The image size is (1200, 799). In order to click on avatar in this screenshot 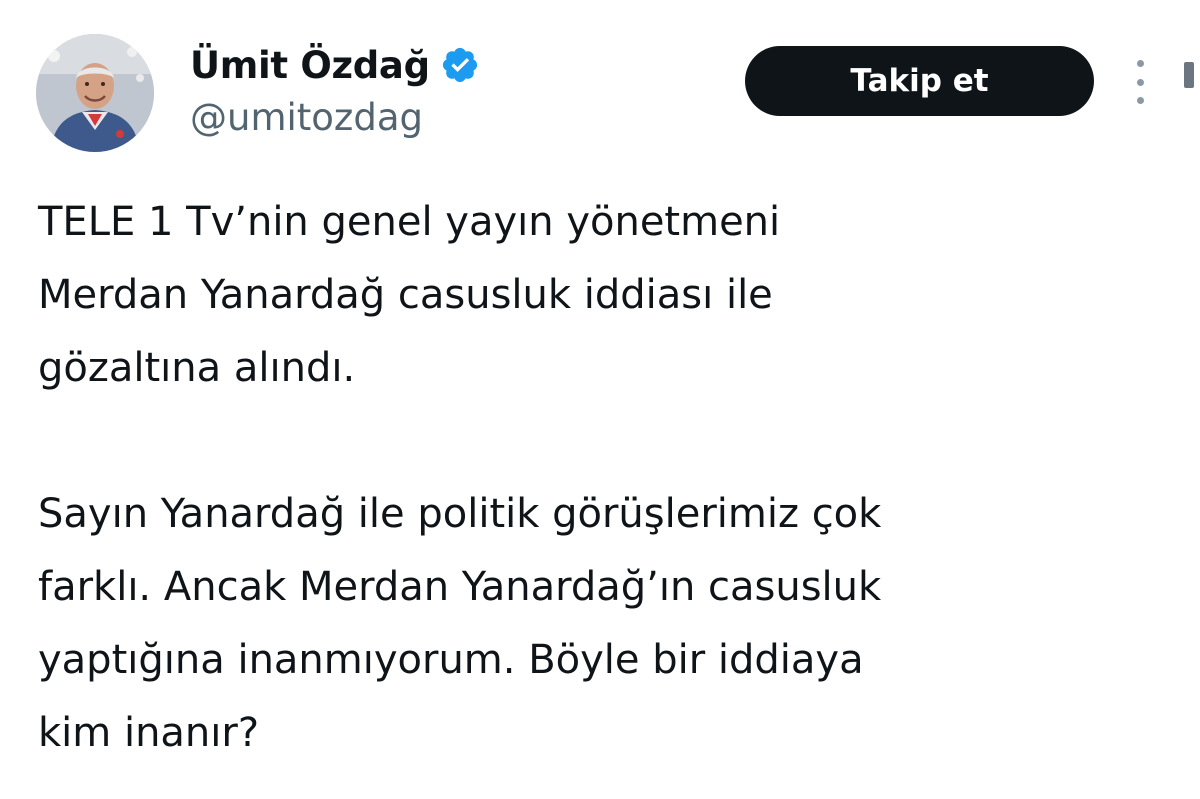, I will do `click(95, 93)`.